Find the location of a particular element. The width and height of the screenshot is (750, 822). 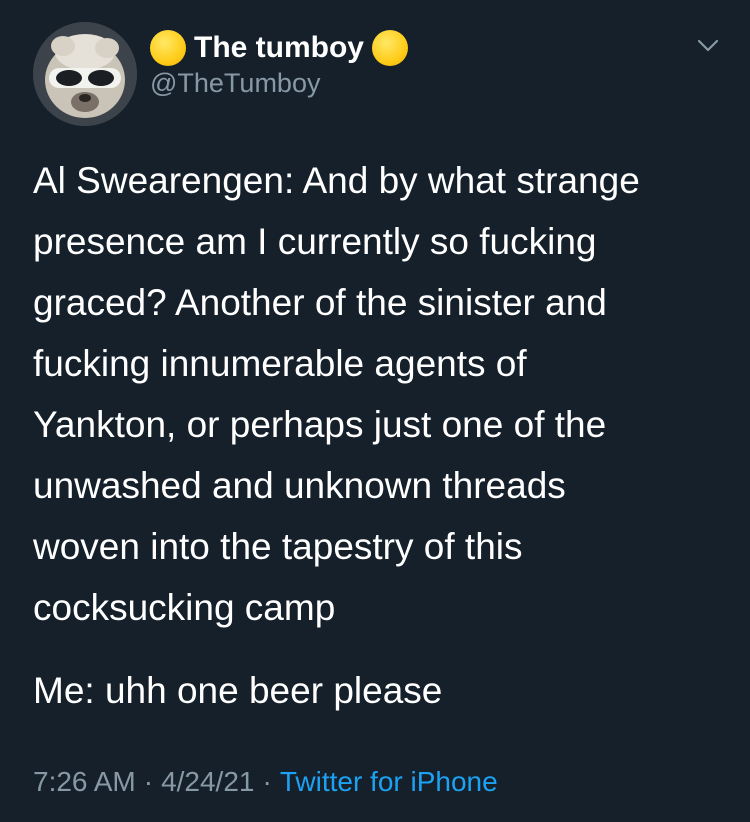

avatar is located at coordinates (85, 74).